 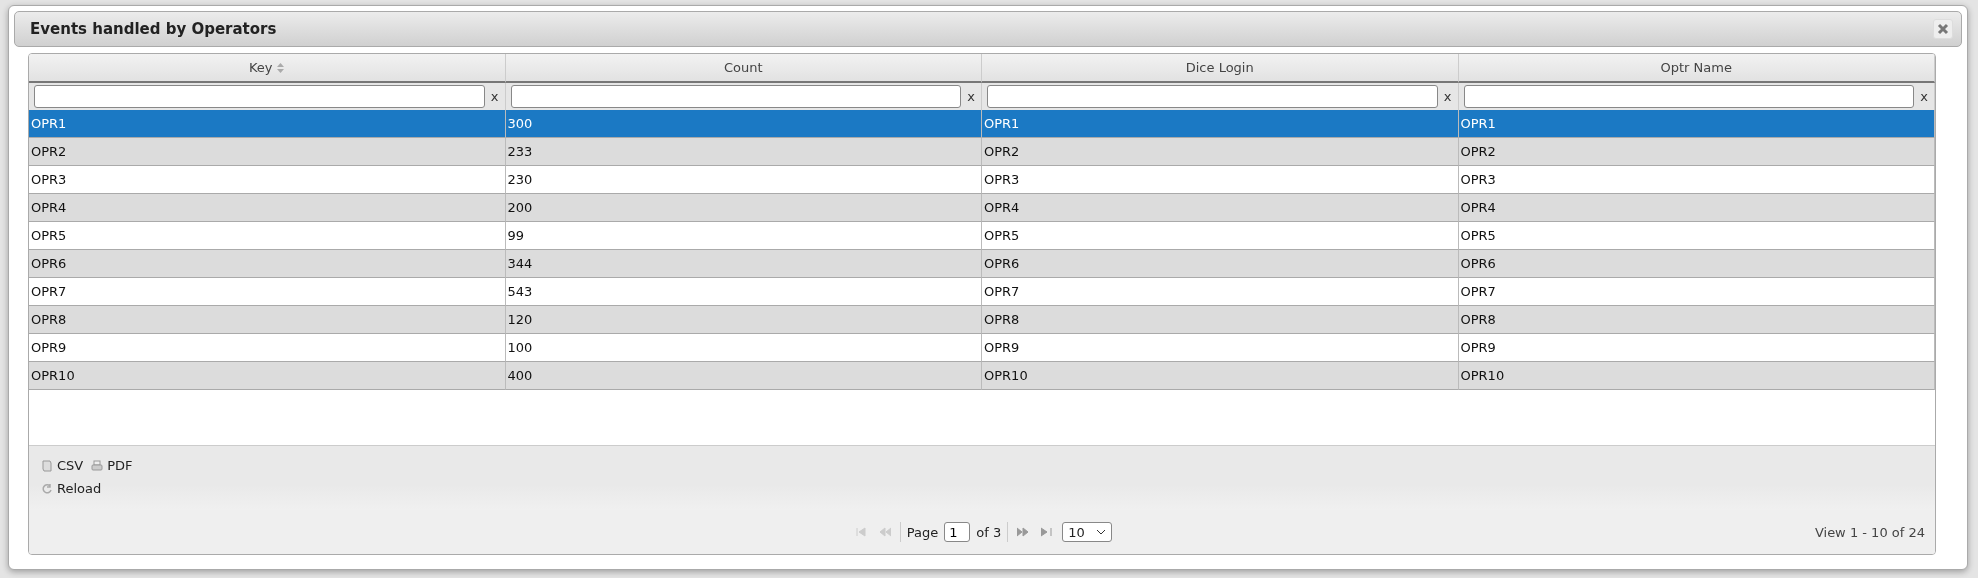 I want to click on column-header: Optr Name, so click(x=1696, y=68).